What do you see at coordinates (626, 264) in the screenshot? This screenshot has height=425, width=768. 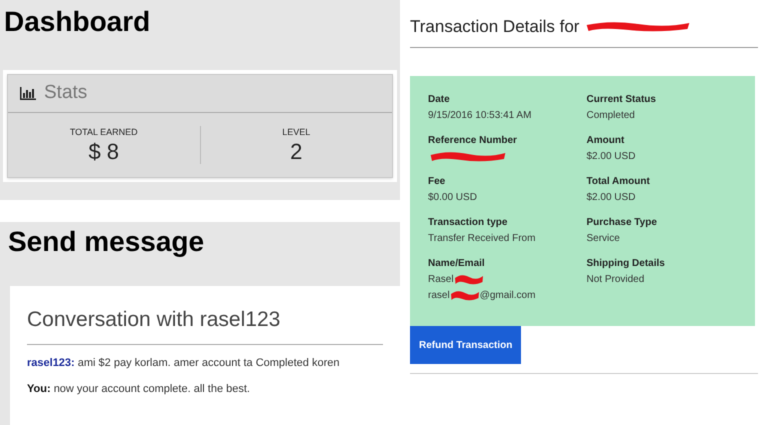 I see `field-label: Shipping Details` at bounding box center [626, 264].